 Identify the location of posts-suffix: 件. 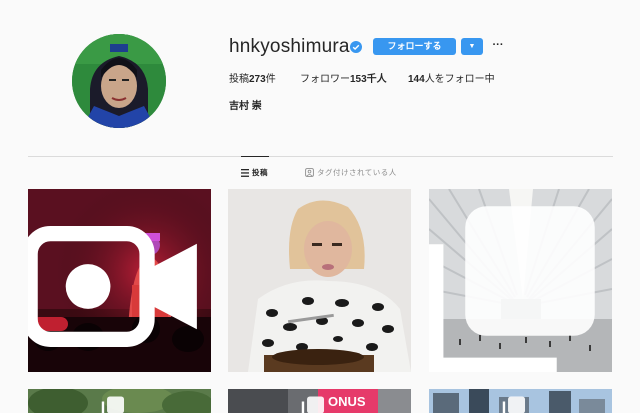
(270, 79).